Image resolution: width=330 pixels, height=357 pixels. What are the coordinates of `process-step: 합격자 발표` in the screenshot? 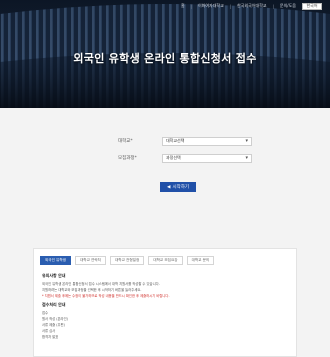 It's located at (50, 337).